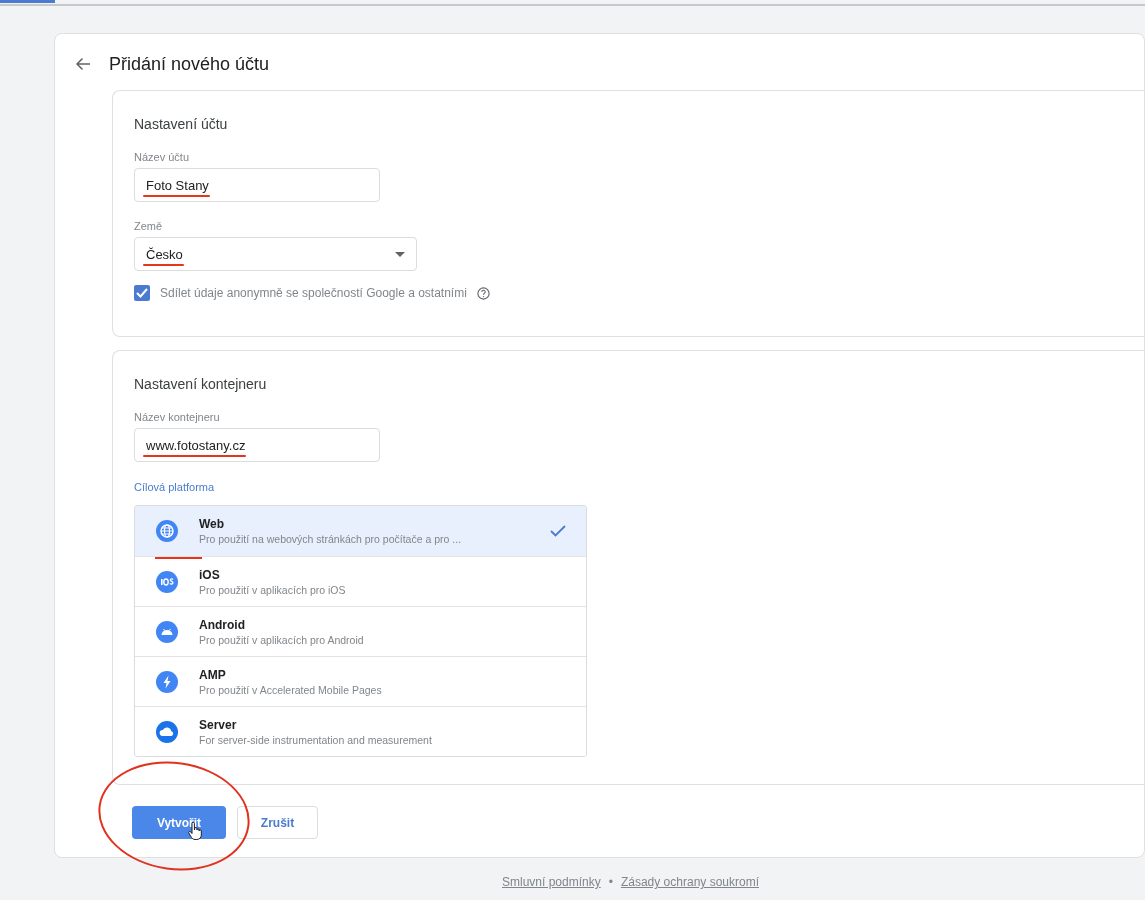 The width and height of the screenshot is (1145, 900). What do you see at coordinates (275, 254) in the screenshot?
I see `country-select: Česko` at bounding box center [275, 254].